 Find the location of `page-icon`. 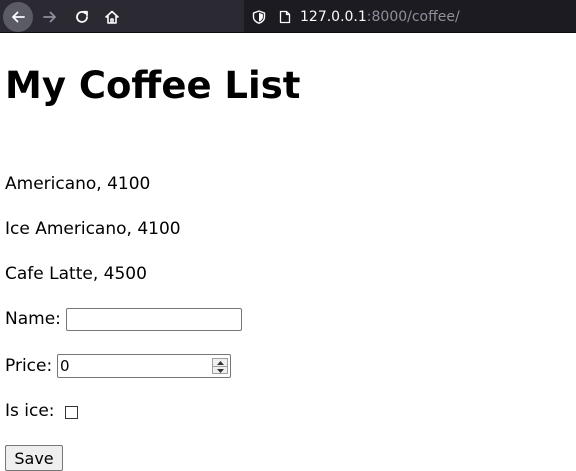

page-icon is located at coordinates (285, 17).